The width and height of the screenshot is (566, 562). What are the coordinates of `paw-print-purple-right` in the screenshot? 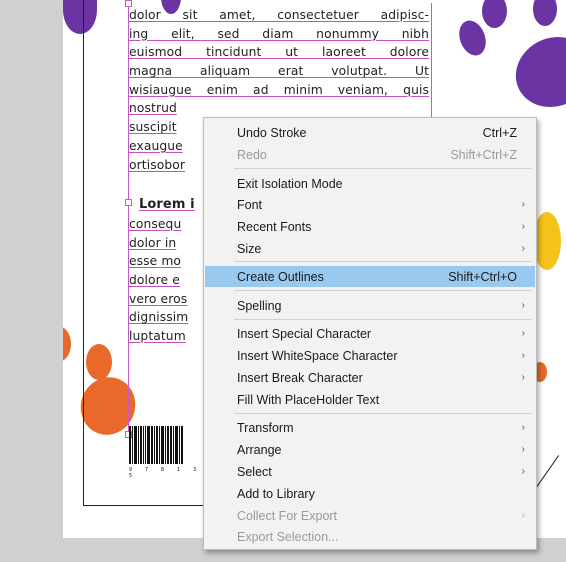 It's located at (535, 72).